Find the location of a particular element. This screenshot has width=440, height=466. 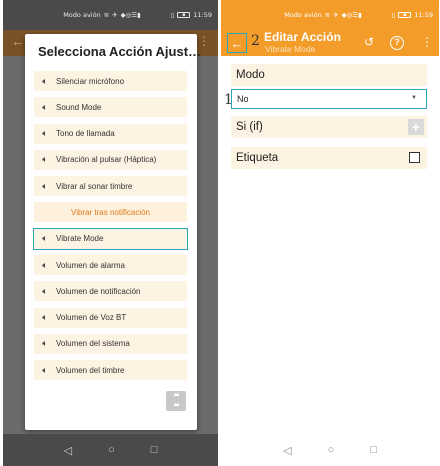

mode-label-row: Modo is located at coordinates (329, 75).